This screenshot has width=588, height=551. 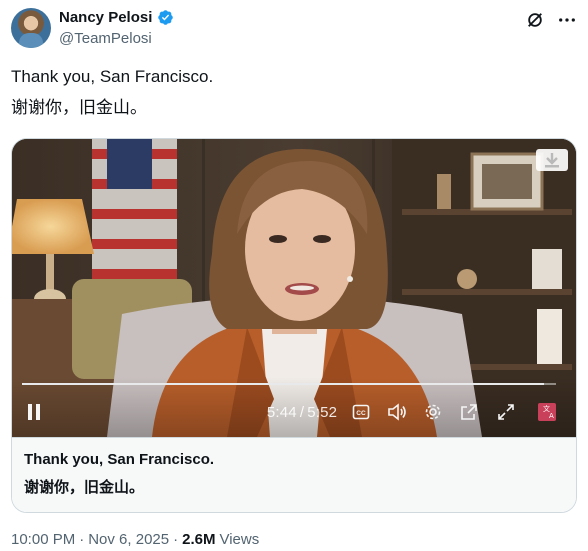 What do you see at coordinates (294, 474) in the screenshot?
I see `card-caption: Thank you, San Francisco. 谢谢你，旧金山。` at bounding box center [294, 474].